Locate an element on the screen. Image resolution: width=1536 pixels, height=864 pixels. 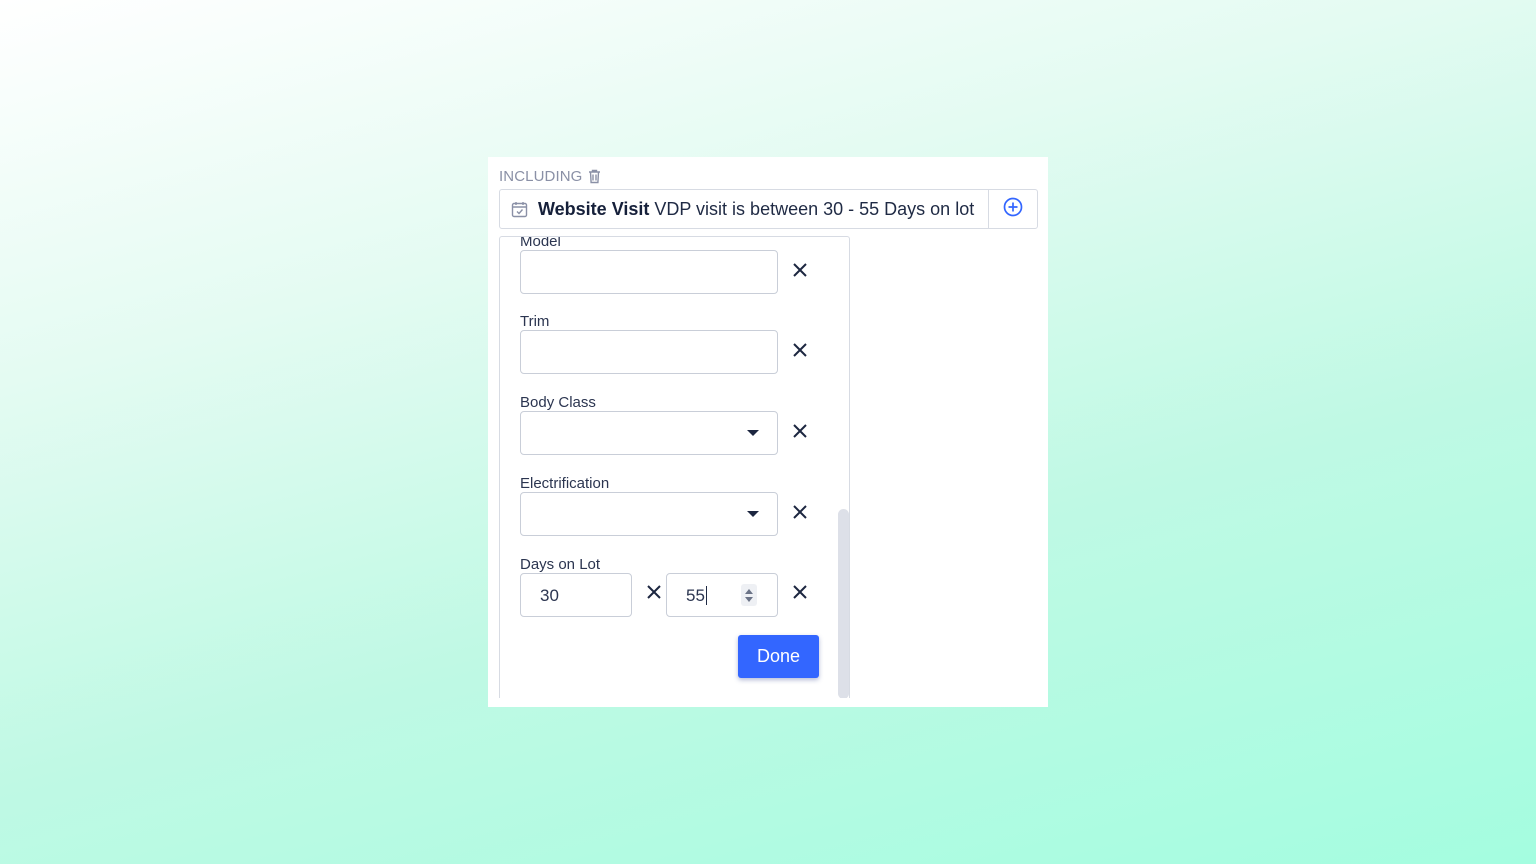
days-min-value: 30 is located at coordinates (549, 595).